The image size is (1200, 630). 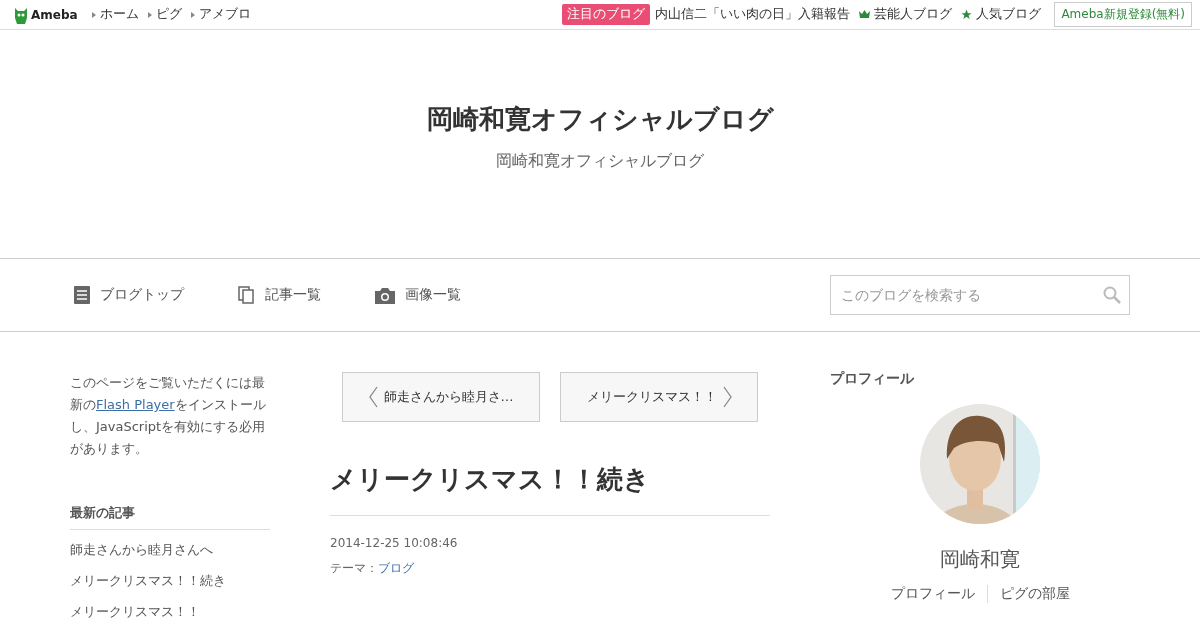 I want to click on logo-text: Ameba, so click(x=54, y=14).